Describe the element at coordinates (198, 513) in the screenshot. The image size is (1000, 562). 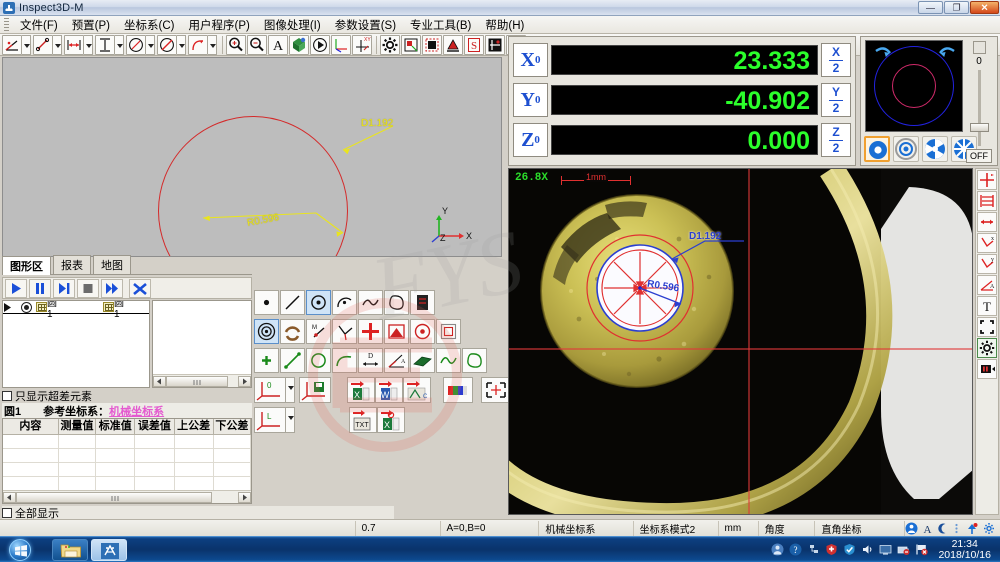
I see `show-all-filter: 全部显示` at that location.